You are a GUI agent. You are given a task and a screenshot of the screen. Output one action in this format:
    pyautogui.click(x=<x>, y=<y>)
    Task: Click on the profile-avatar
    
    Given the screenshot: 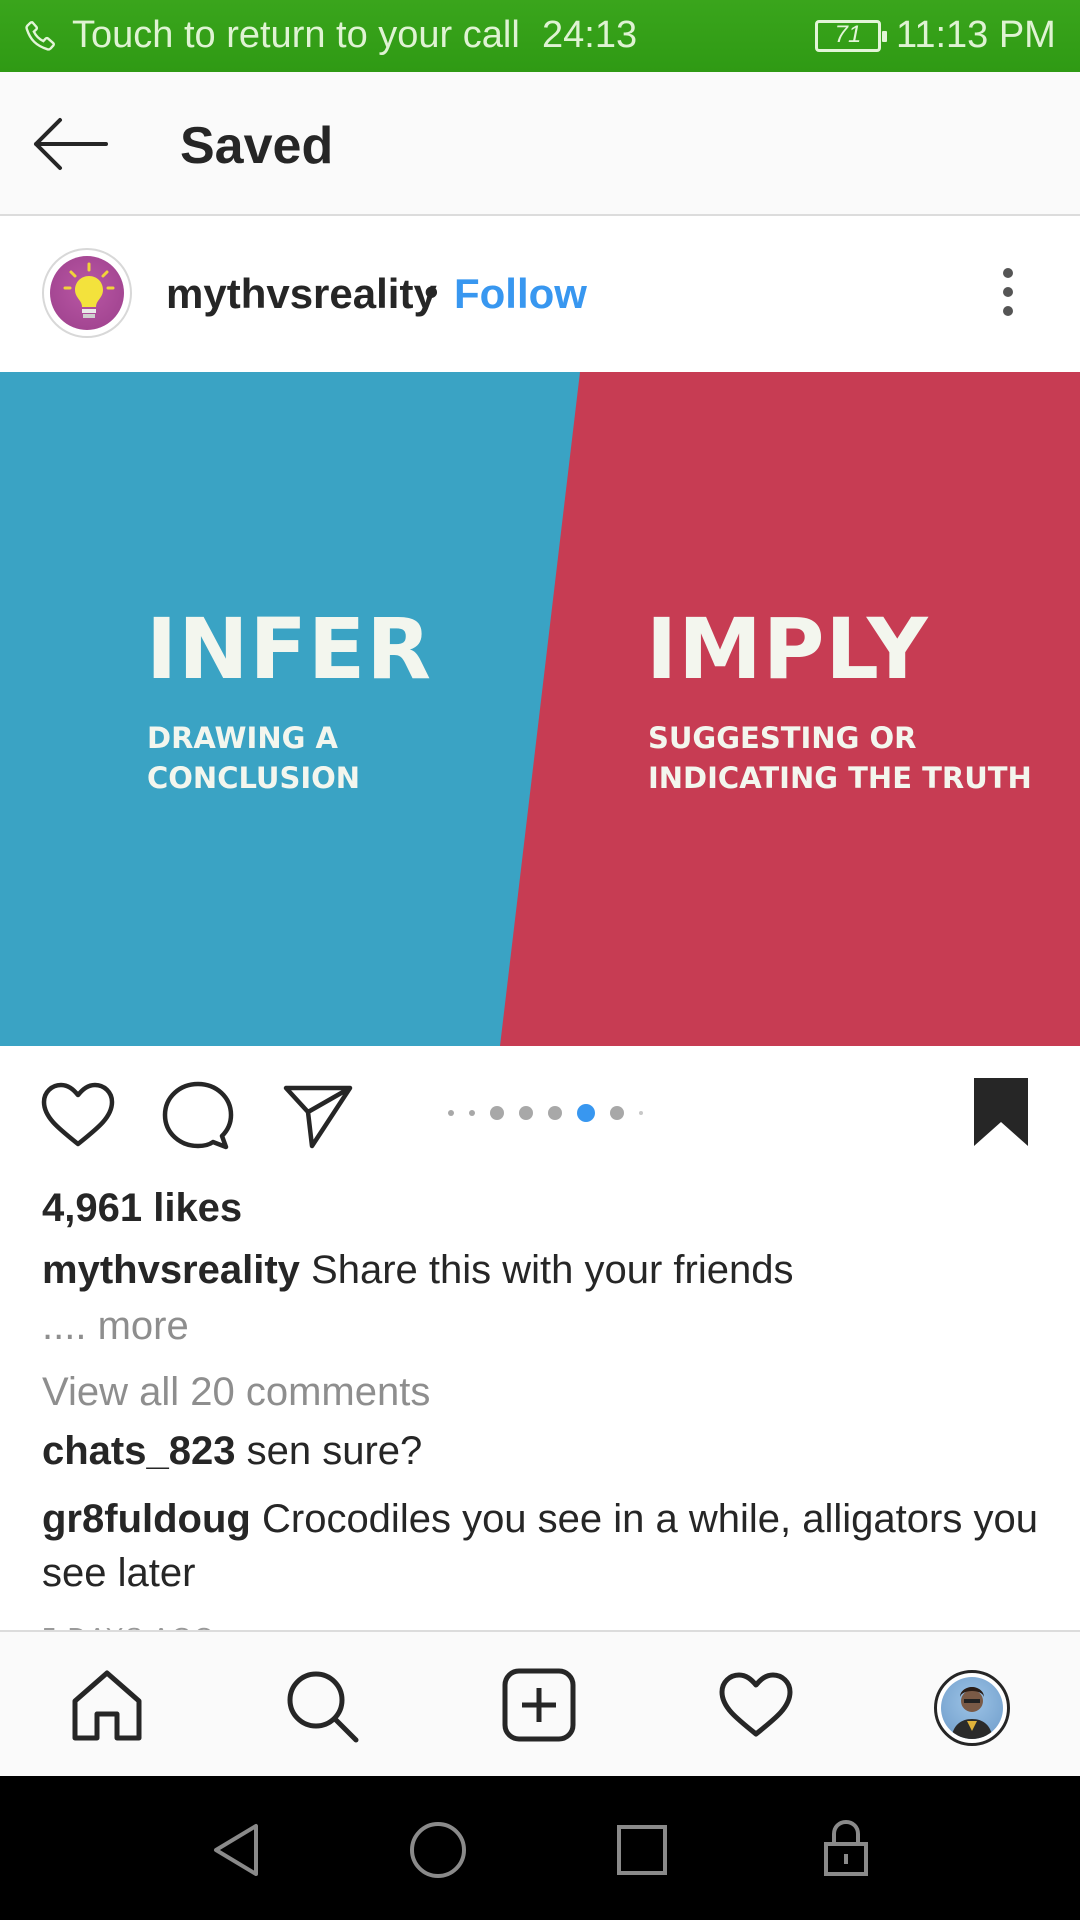 What is the action you would take?
    pyautogui.click(x=972, y=1708)
    